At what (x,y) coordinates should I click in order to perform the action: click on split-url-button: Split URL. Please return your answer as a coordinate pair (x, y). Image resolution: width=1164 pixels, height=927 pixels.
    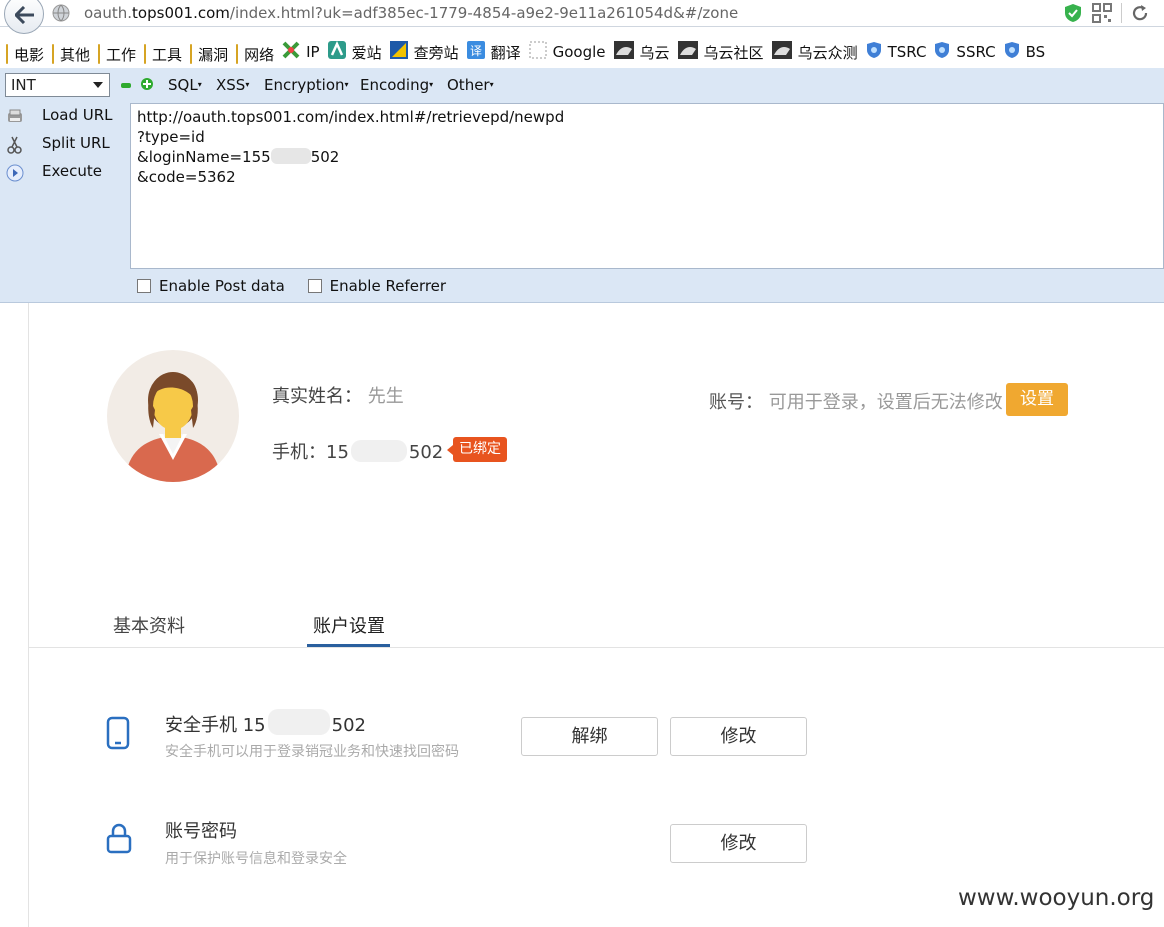
    Looking at the image, I should click on (64, 146).